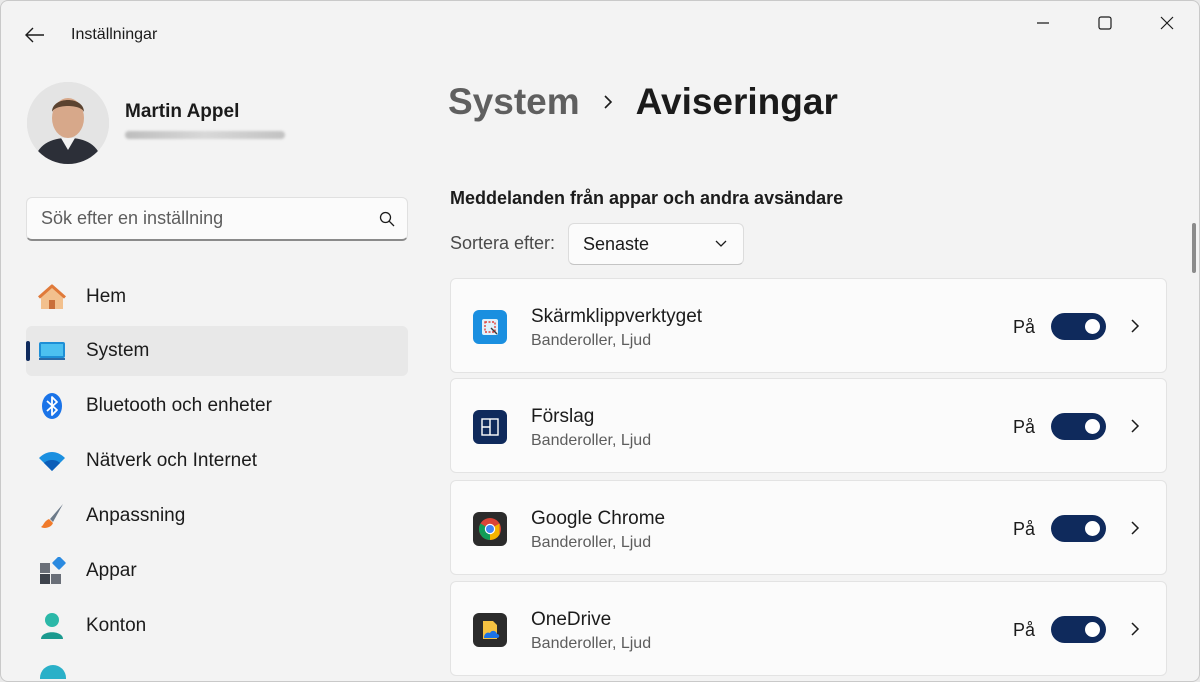  I want to click on sort-dropdown: Senaste, so click(656, 244).